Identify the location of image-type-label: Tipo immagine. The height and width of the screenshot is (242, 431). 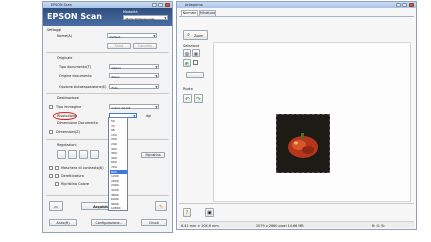
(69, 107).